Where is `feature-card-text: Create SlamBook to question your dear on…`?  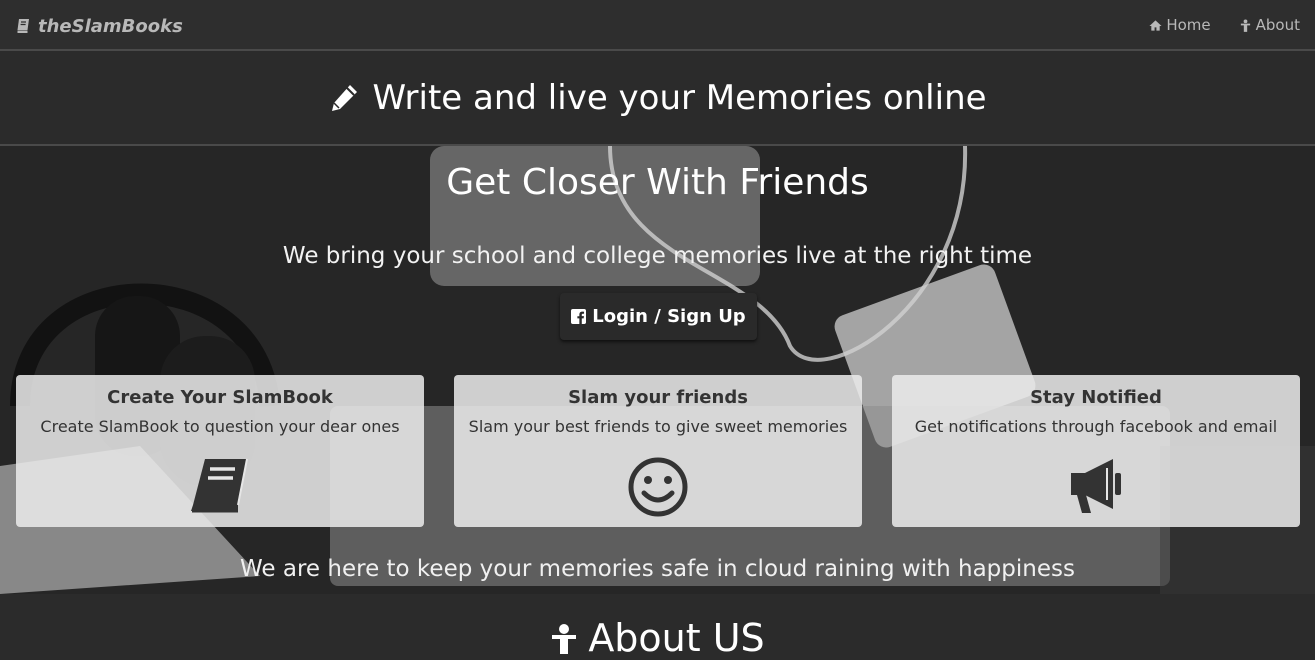 feature-card-text: Create SlamBook to question your dear on… is located at coordinates (220, 426).